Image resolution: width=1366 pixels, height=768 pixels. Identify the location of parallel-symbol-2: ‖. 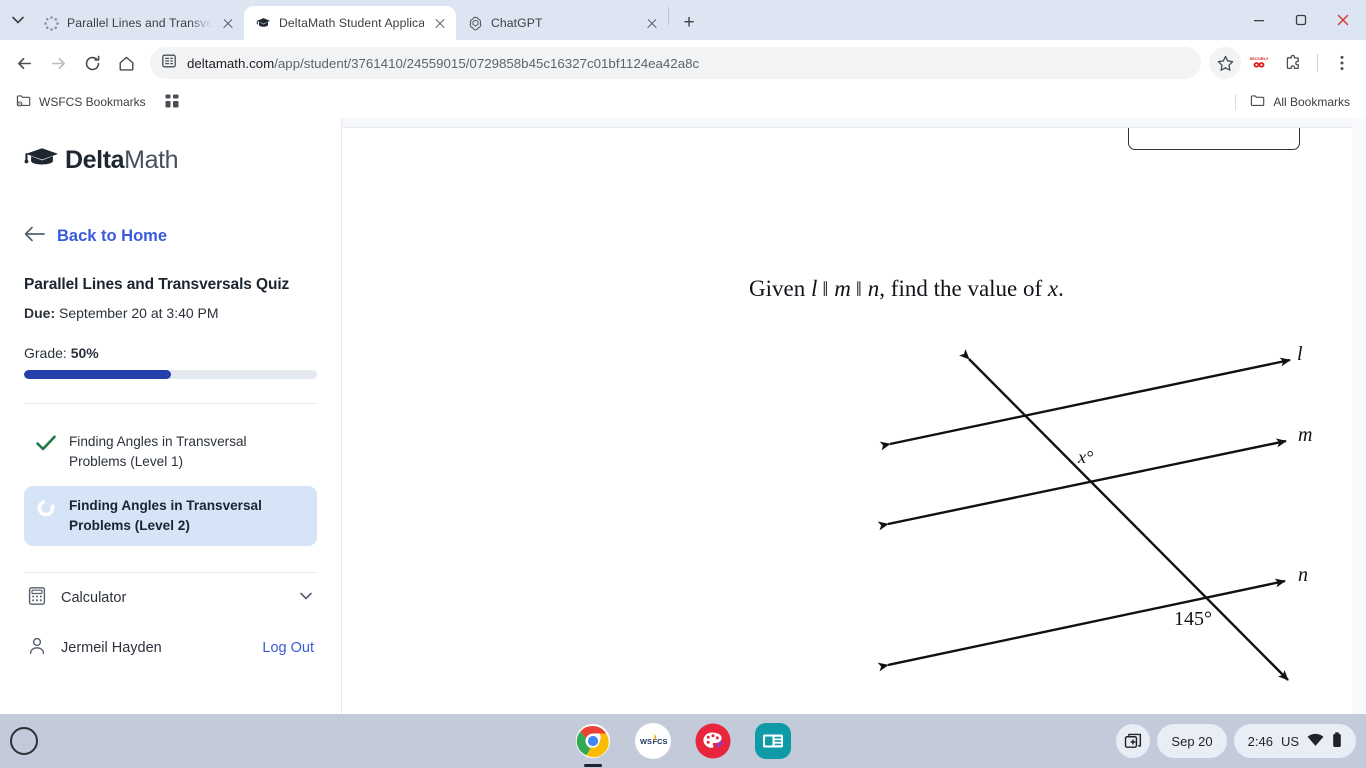
(859, 289).